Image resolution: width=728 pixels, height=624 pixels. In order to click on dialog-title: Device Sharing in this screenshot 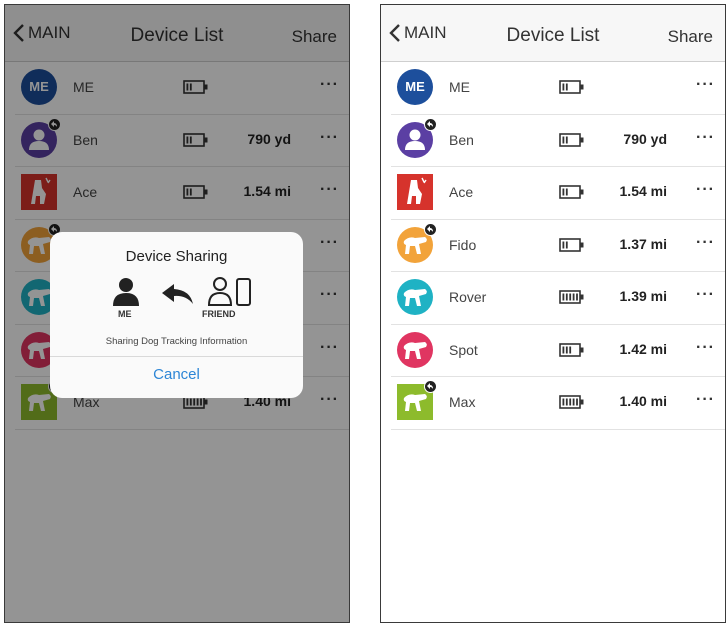, I will do `click(176, 256)`.